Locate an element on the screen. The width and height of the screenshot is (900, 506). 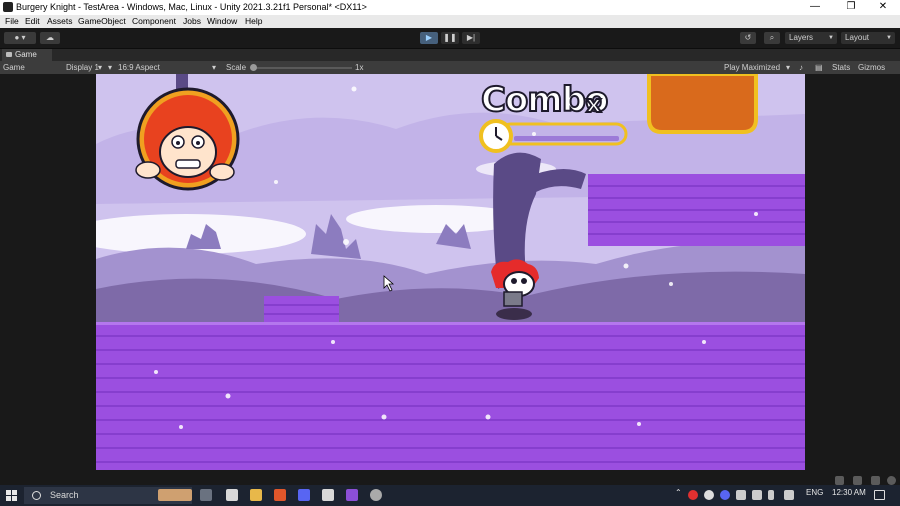
layers-dropdown: Layers ▼ is located at coordinates (811, 38).